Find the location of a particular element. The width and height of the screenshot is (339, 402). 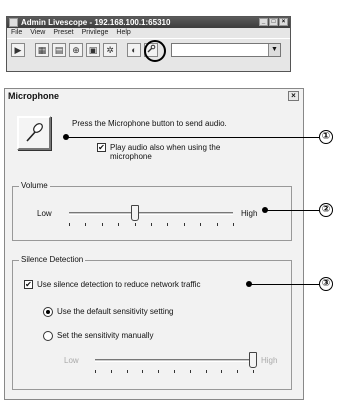

default-sensitivity-radio is located at coordinates (48, 312).